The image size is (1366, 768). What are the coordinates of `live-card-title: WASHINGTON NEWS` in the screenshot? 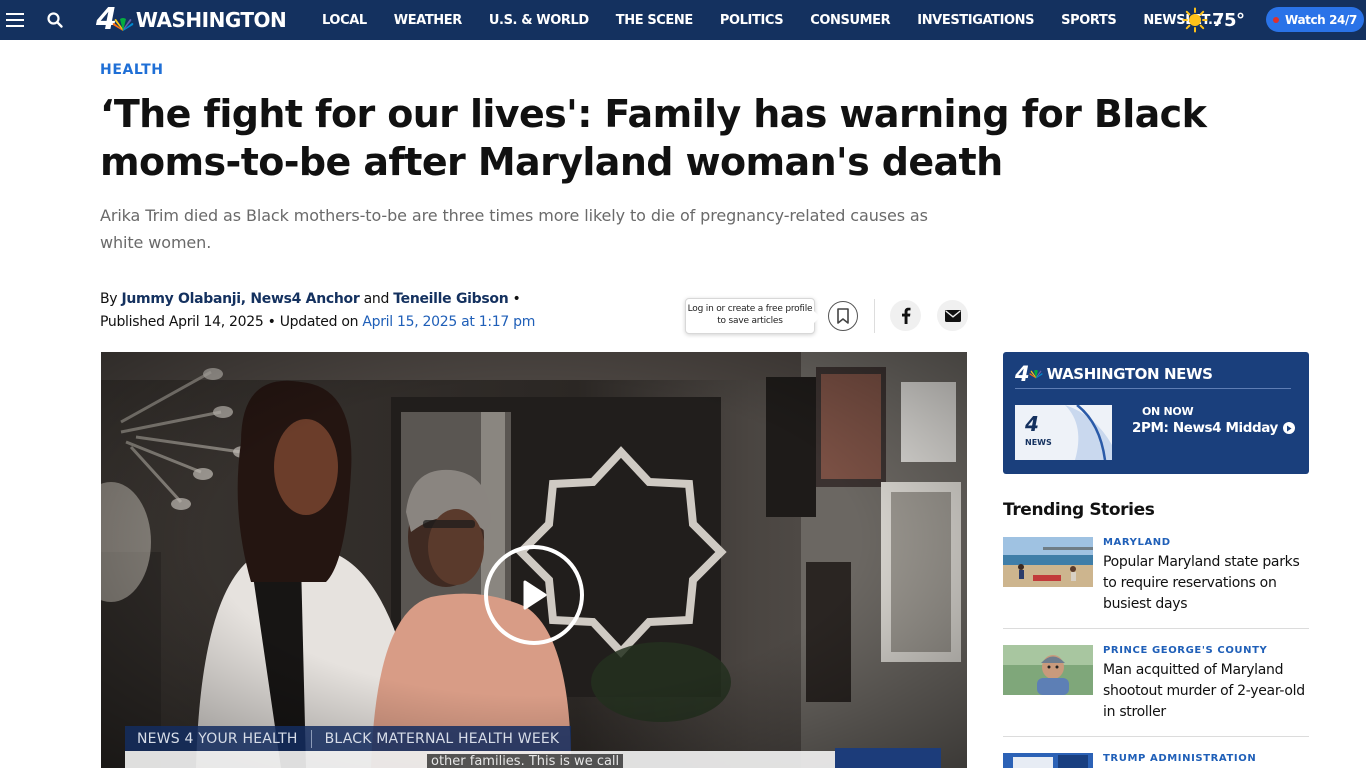 It's located at (1129, 374).